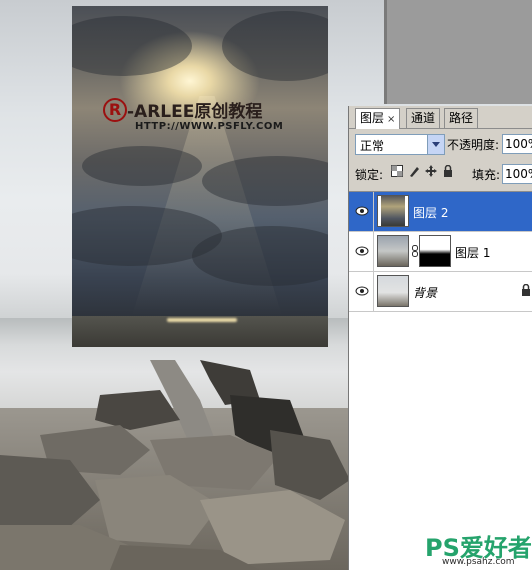  Describe the element at coordinates (448, 171) in the screenshot. I see `lock-all-icon` at that location.